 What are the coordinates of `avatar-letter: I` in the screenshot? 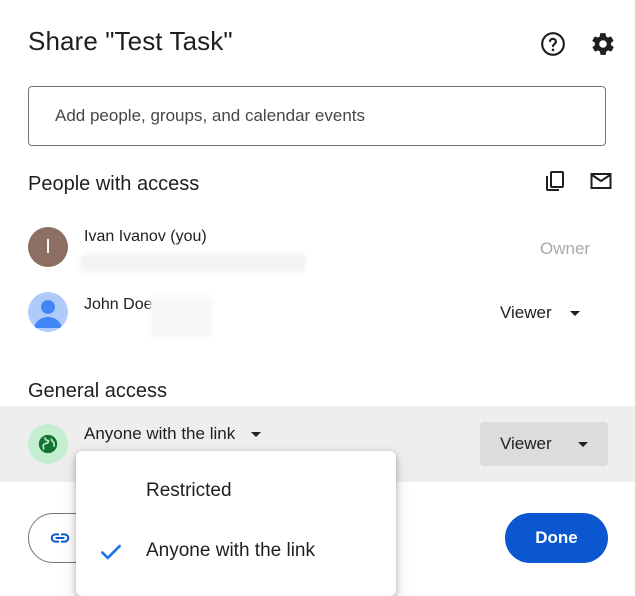 It's located at (48, 246).